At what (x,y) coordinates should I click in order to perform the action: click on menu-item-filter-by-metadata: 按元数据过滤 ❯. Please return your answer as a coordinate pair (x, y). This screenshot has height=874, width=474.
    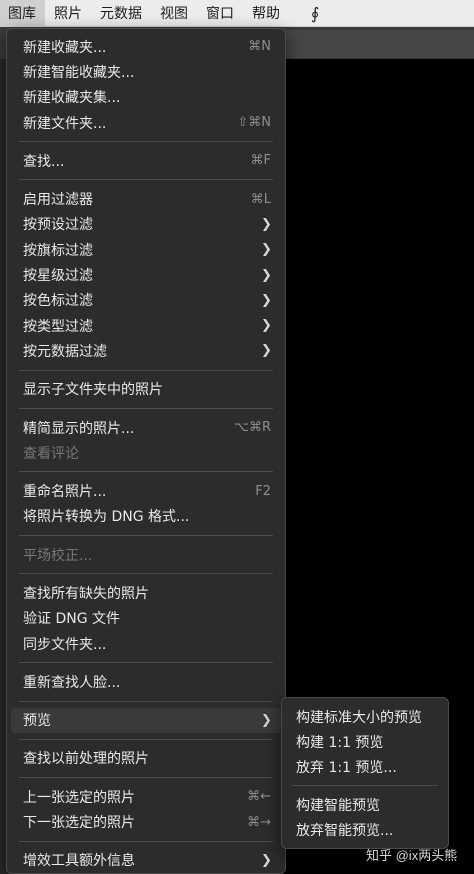
    Looking at the image, I should click on (146, 350).